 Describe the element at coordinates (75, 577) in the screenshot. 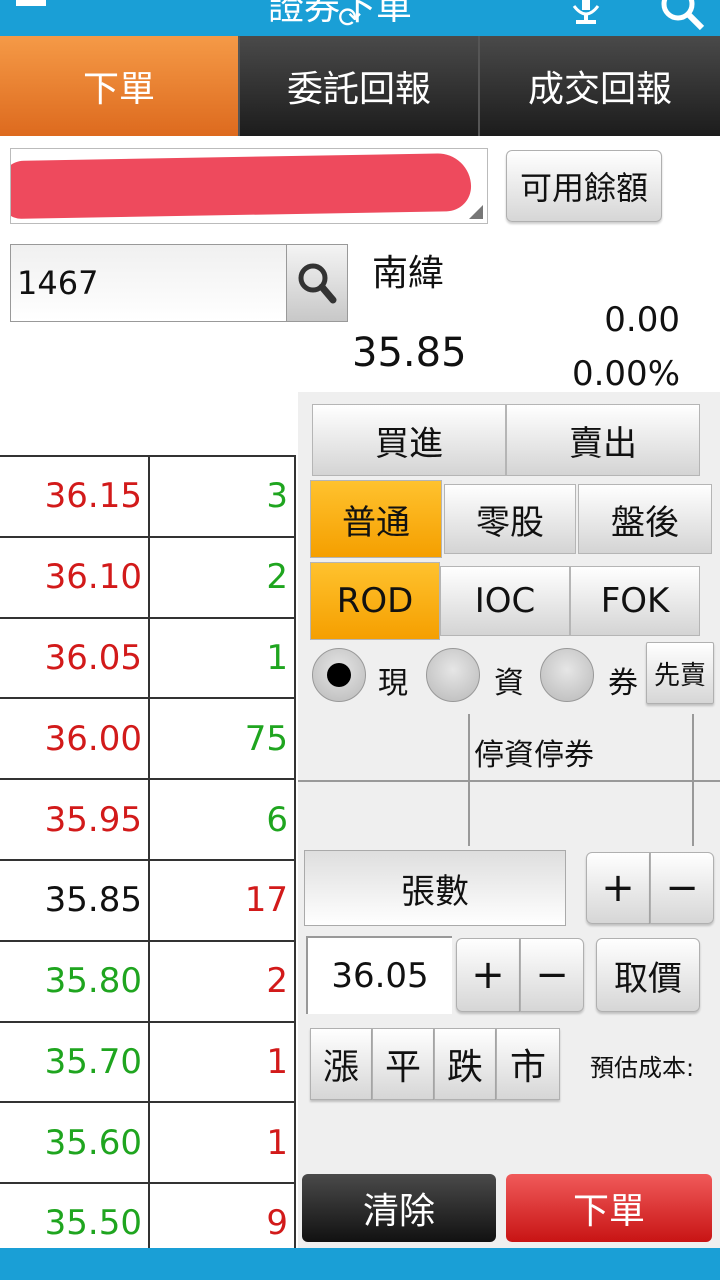

I see `order-book-price: 36.10` at that location.